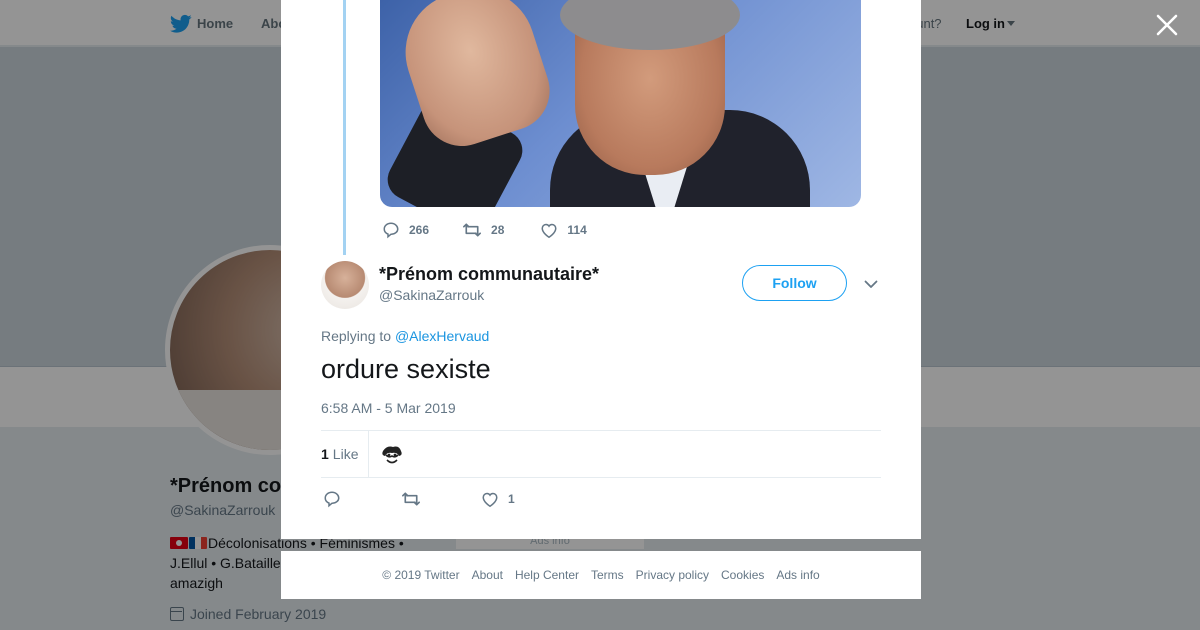 Image resolution: width=1200 pixels, height=630 pixels. Describe the element at coordinates (487, 575) in the screenshot. I see `footer-about-link: About` at that location.